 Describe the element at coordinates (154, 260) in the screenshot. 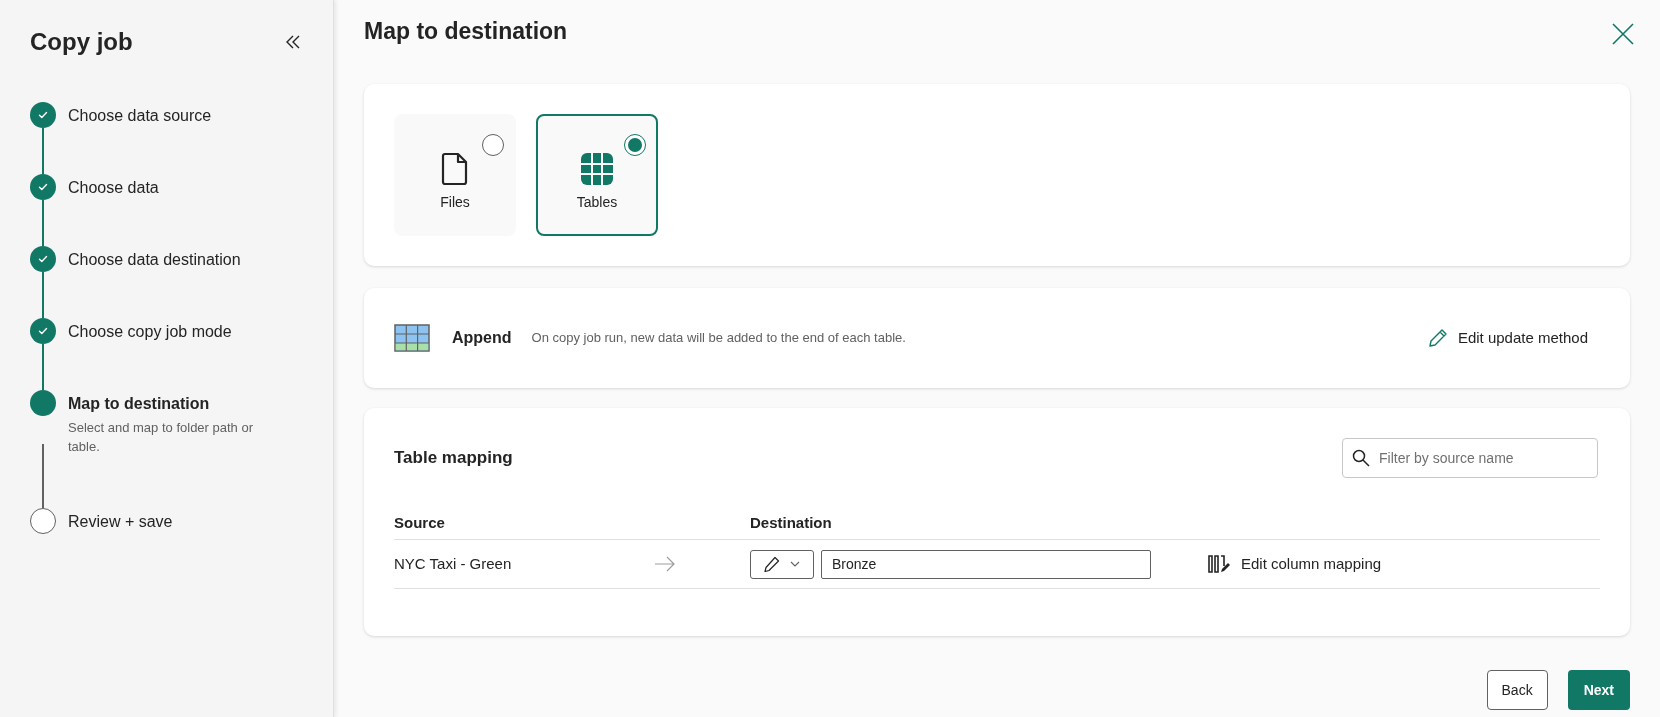

I see `step-label: Choose data destination` at that location.